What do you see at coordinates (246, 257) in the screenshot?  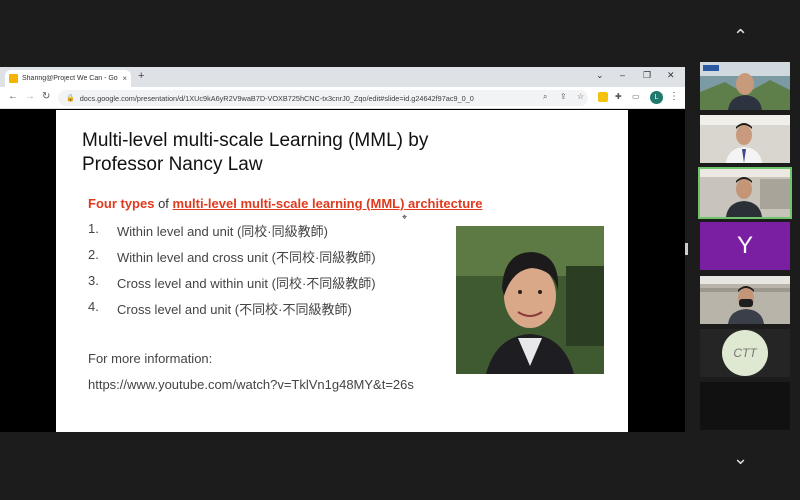 I see `item-text: Within level and cross unit (不同校·同級教師)` at bounding box center [246, 257].